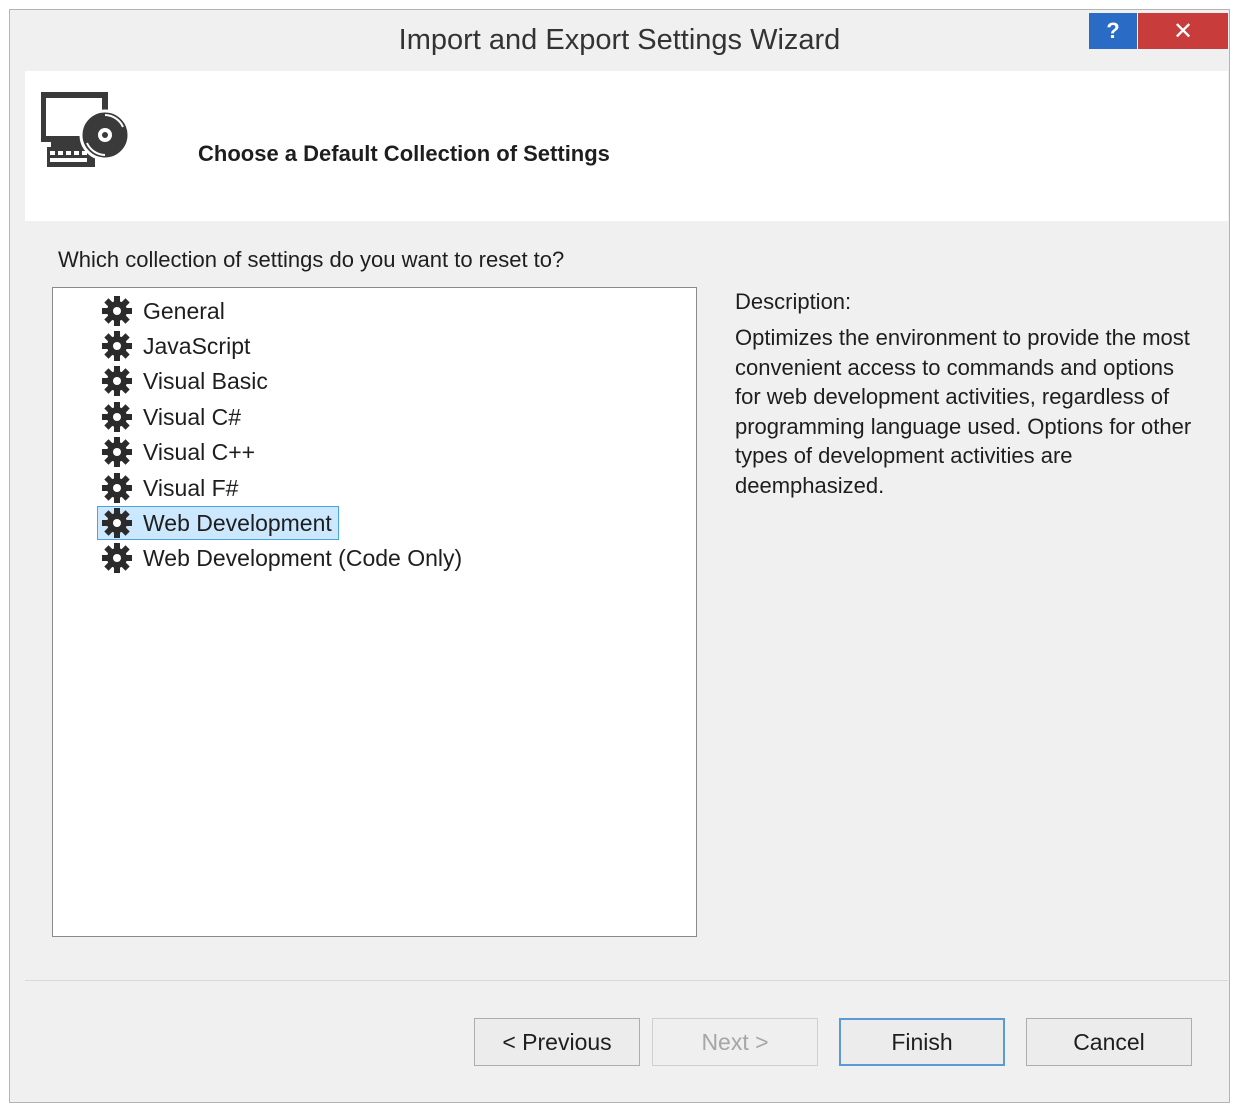 The height and width of the screenshot is (1108, 1239). I want to click on list-item-label: Visual C++, so click(199, 451).